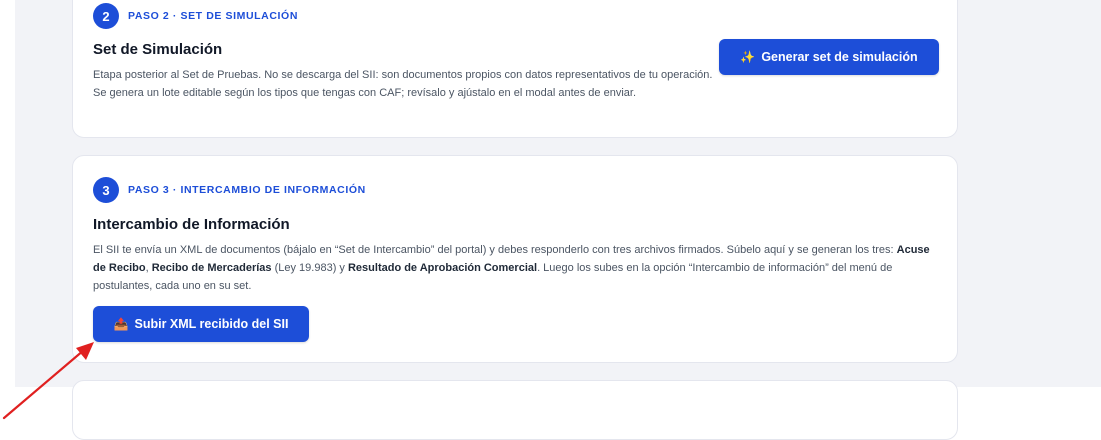  I want to click on red-arrow-annotation, so click(48, 381).